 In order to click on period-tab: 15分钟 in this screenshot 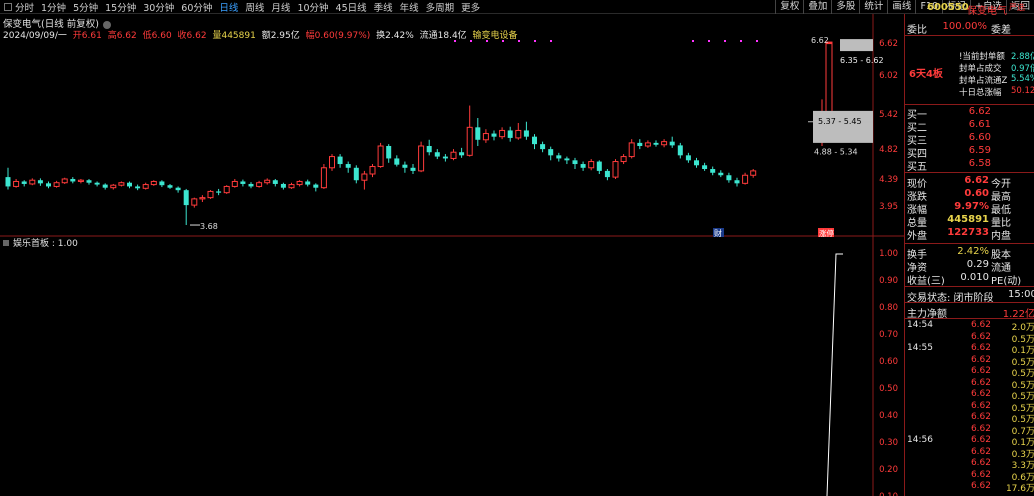, I will do `click(120, 7)`.